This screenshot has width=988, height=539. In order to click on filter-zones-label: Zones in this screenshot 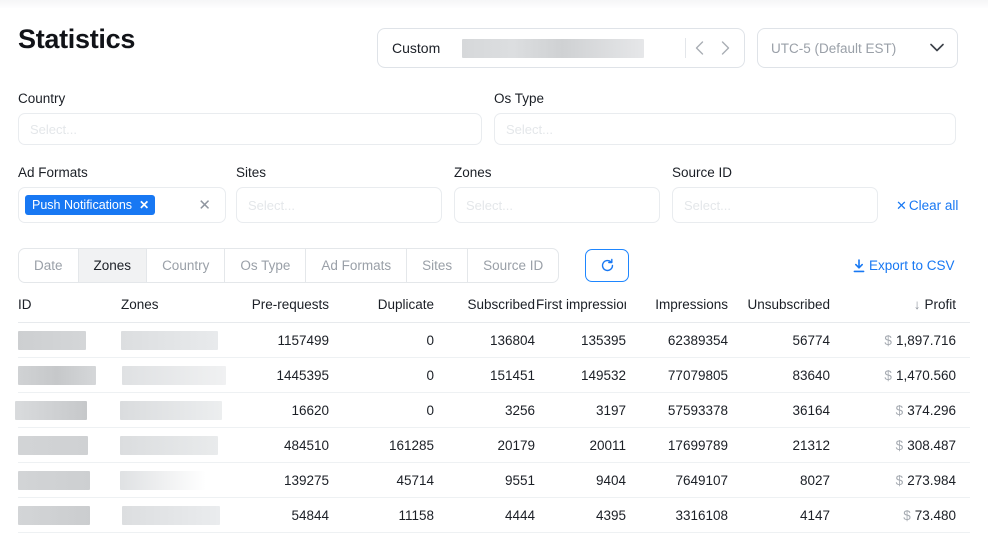, I will do `click(473, 172)`.